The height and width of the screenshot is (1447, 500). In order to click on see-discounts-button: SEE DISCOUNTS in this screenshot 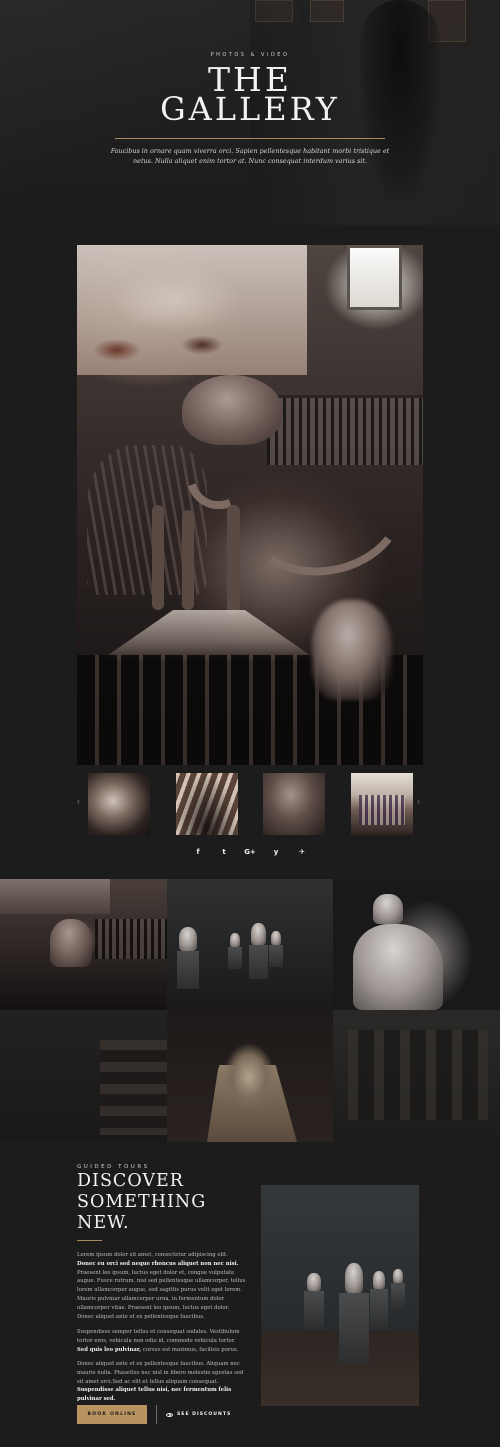, I will do `click(198, 1414)`.